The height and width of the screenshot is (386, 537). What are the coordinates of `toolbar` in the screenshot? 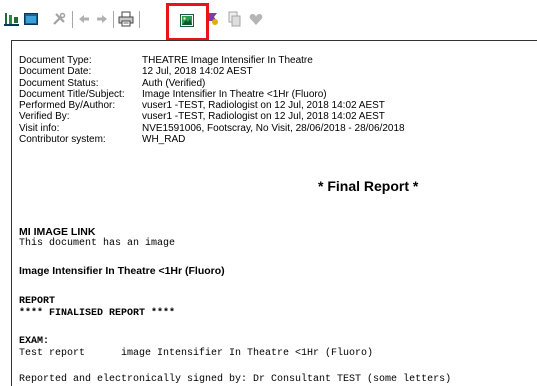 It's located at (268, 20).